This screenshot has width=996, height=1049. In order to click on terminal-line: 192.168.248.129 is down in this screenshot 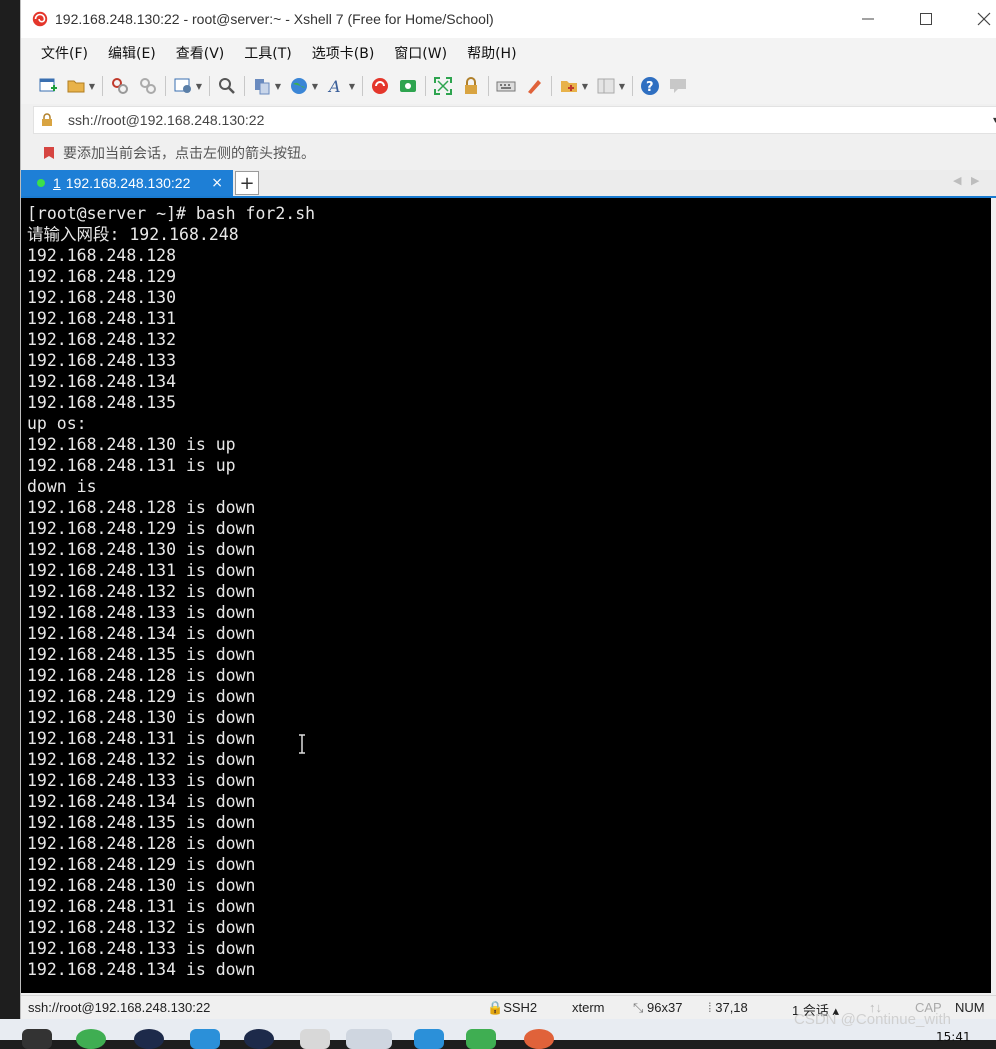, I will do `click(141, 864)`.